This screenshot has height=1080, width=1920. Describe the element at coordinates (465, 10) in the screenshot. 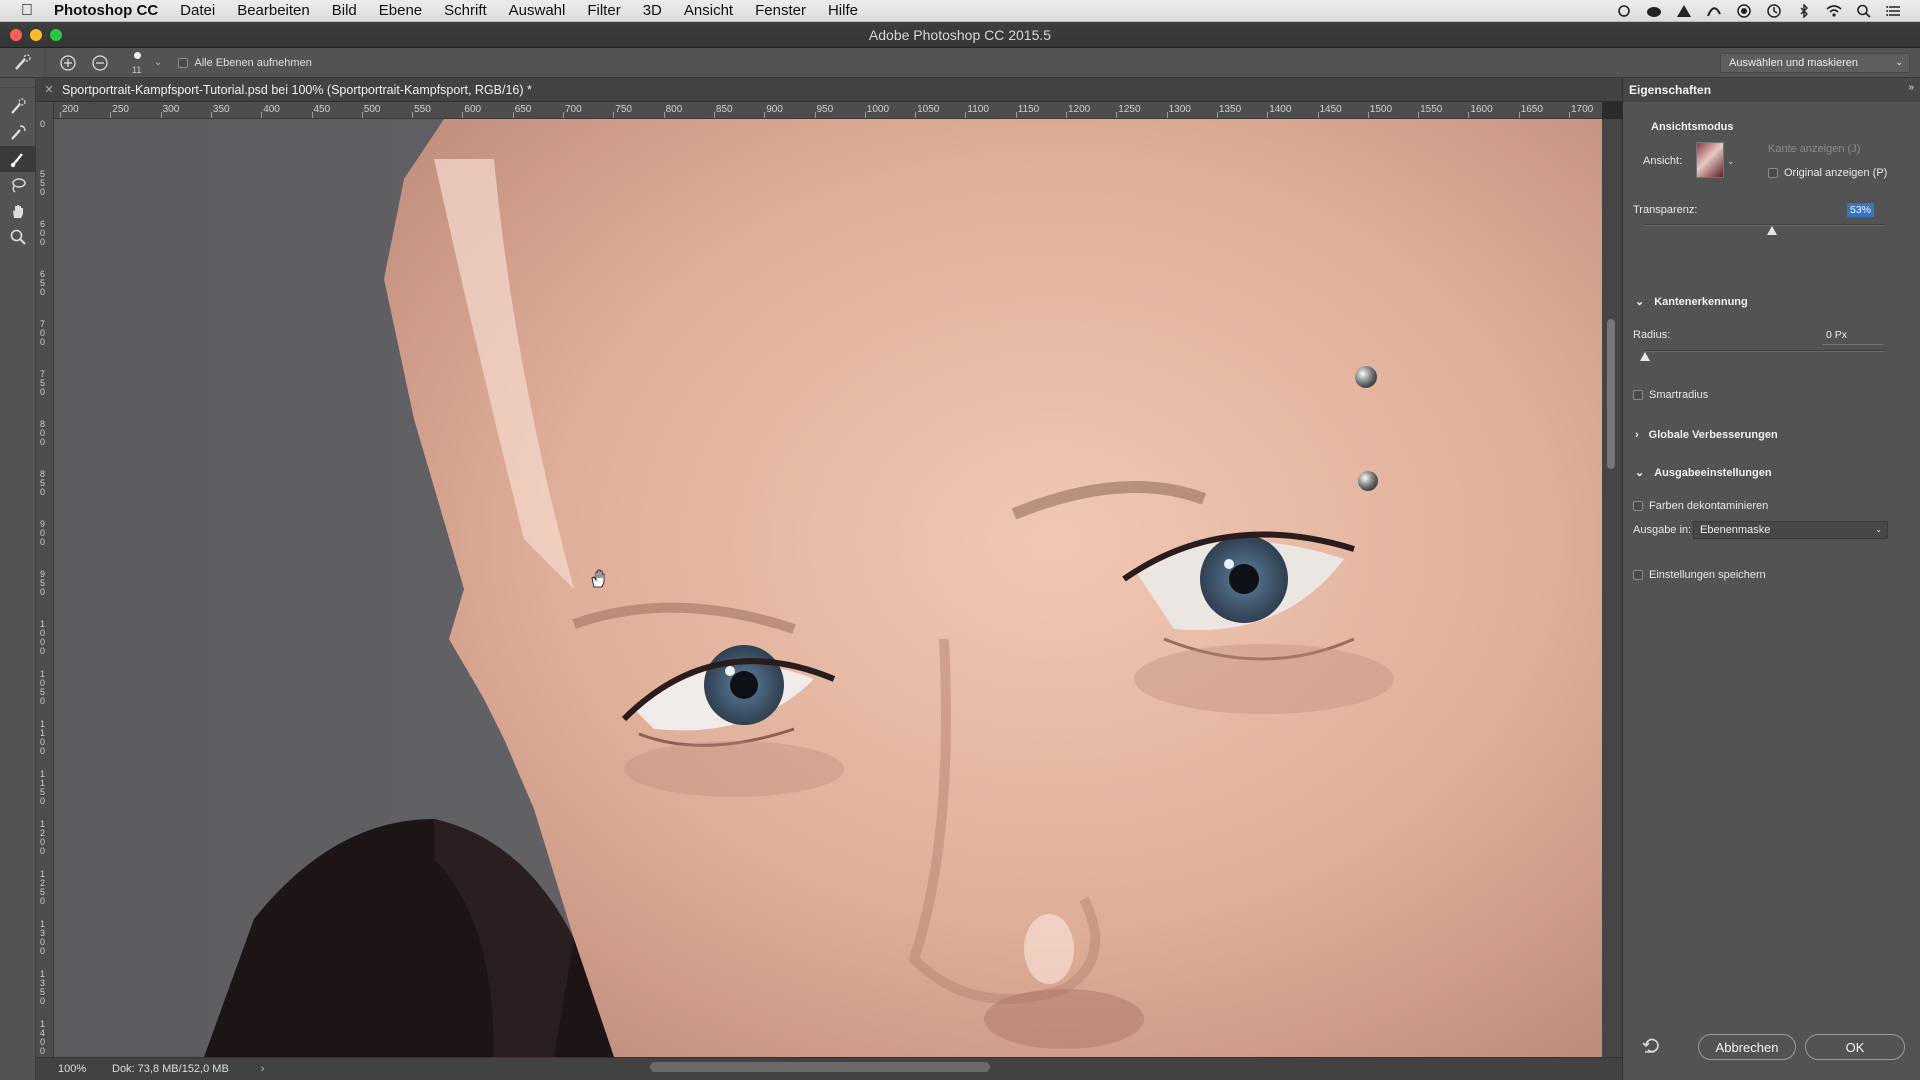

I see `menu-schrift: Schrift` at that location.